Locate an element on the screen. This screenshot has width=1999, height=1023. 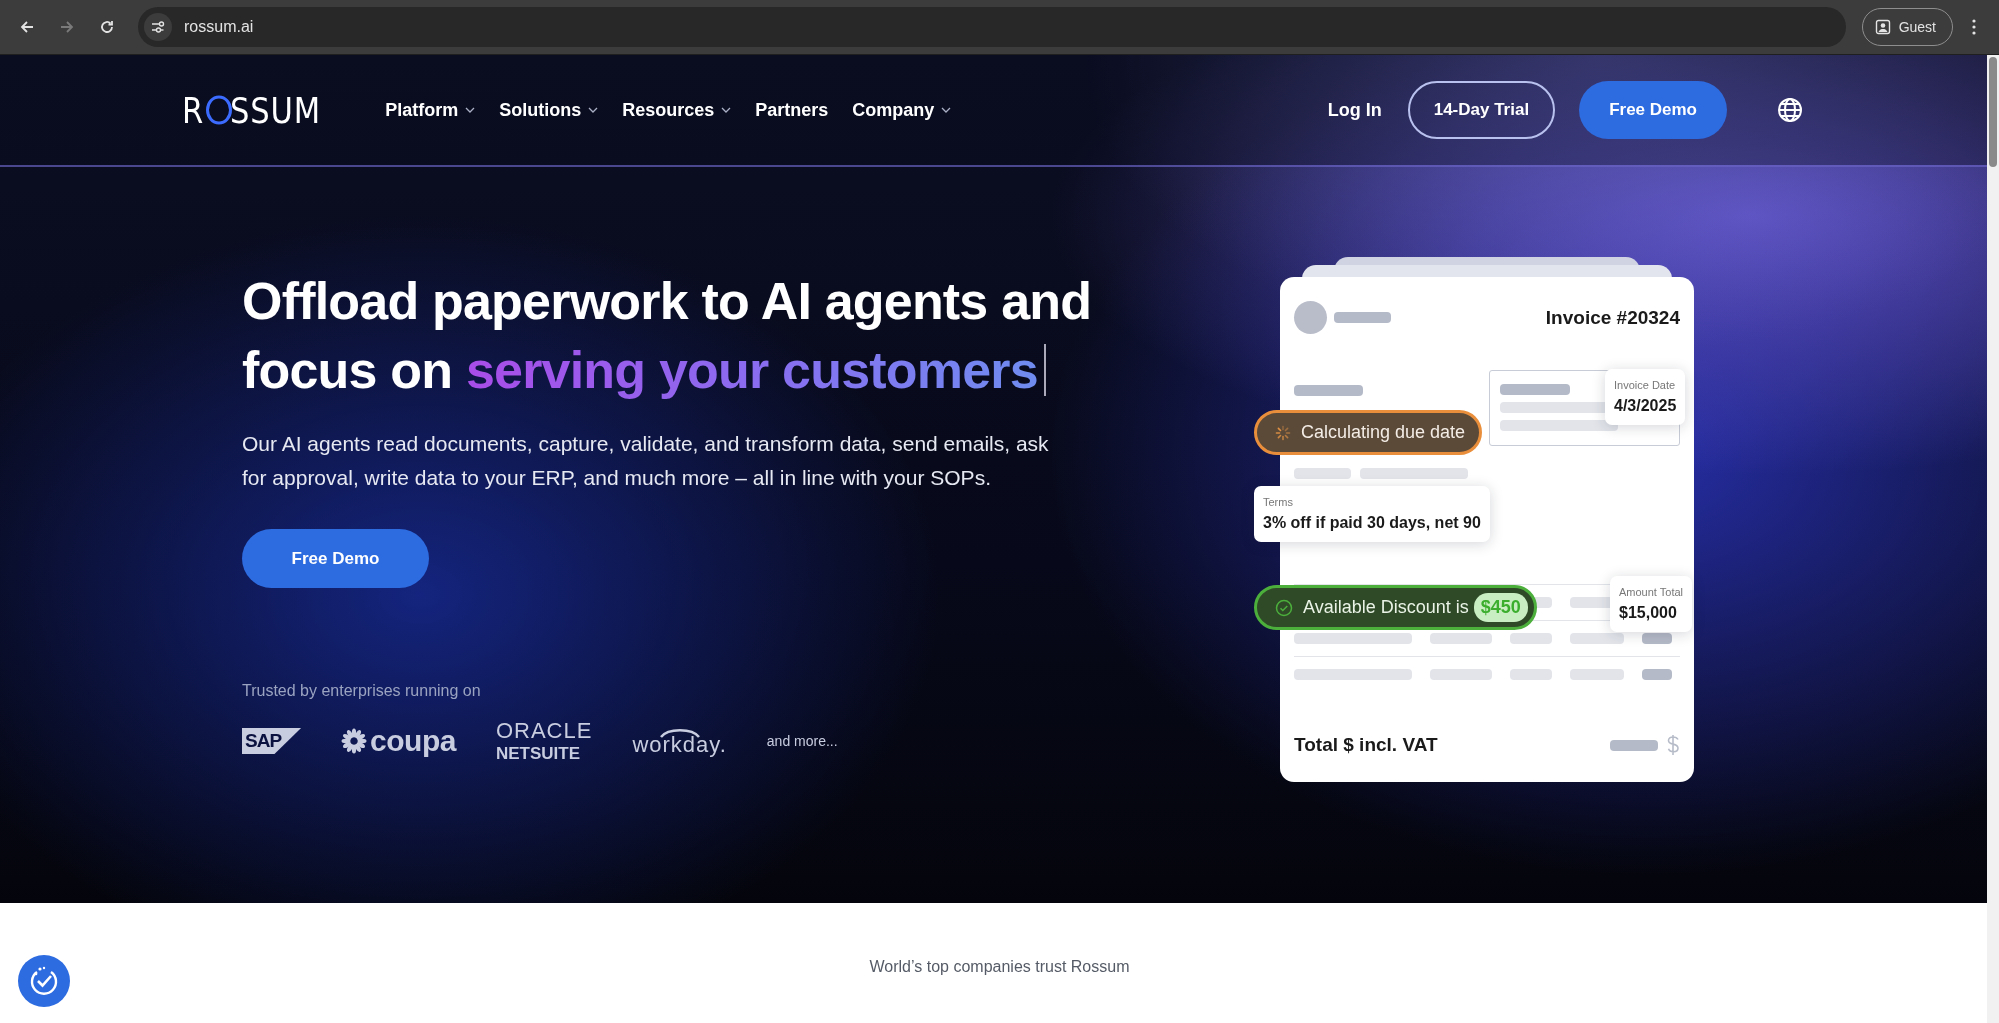
total-label: Total $ incl. VAT is located at coordinates (1366, 745).